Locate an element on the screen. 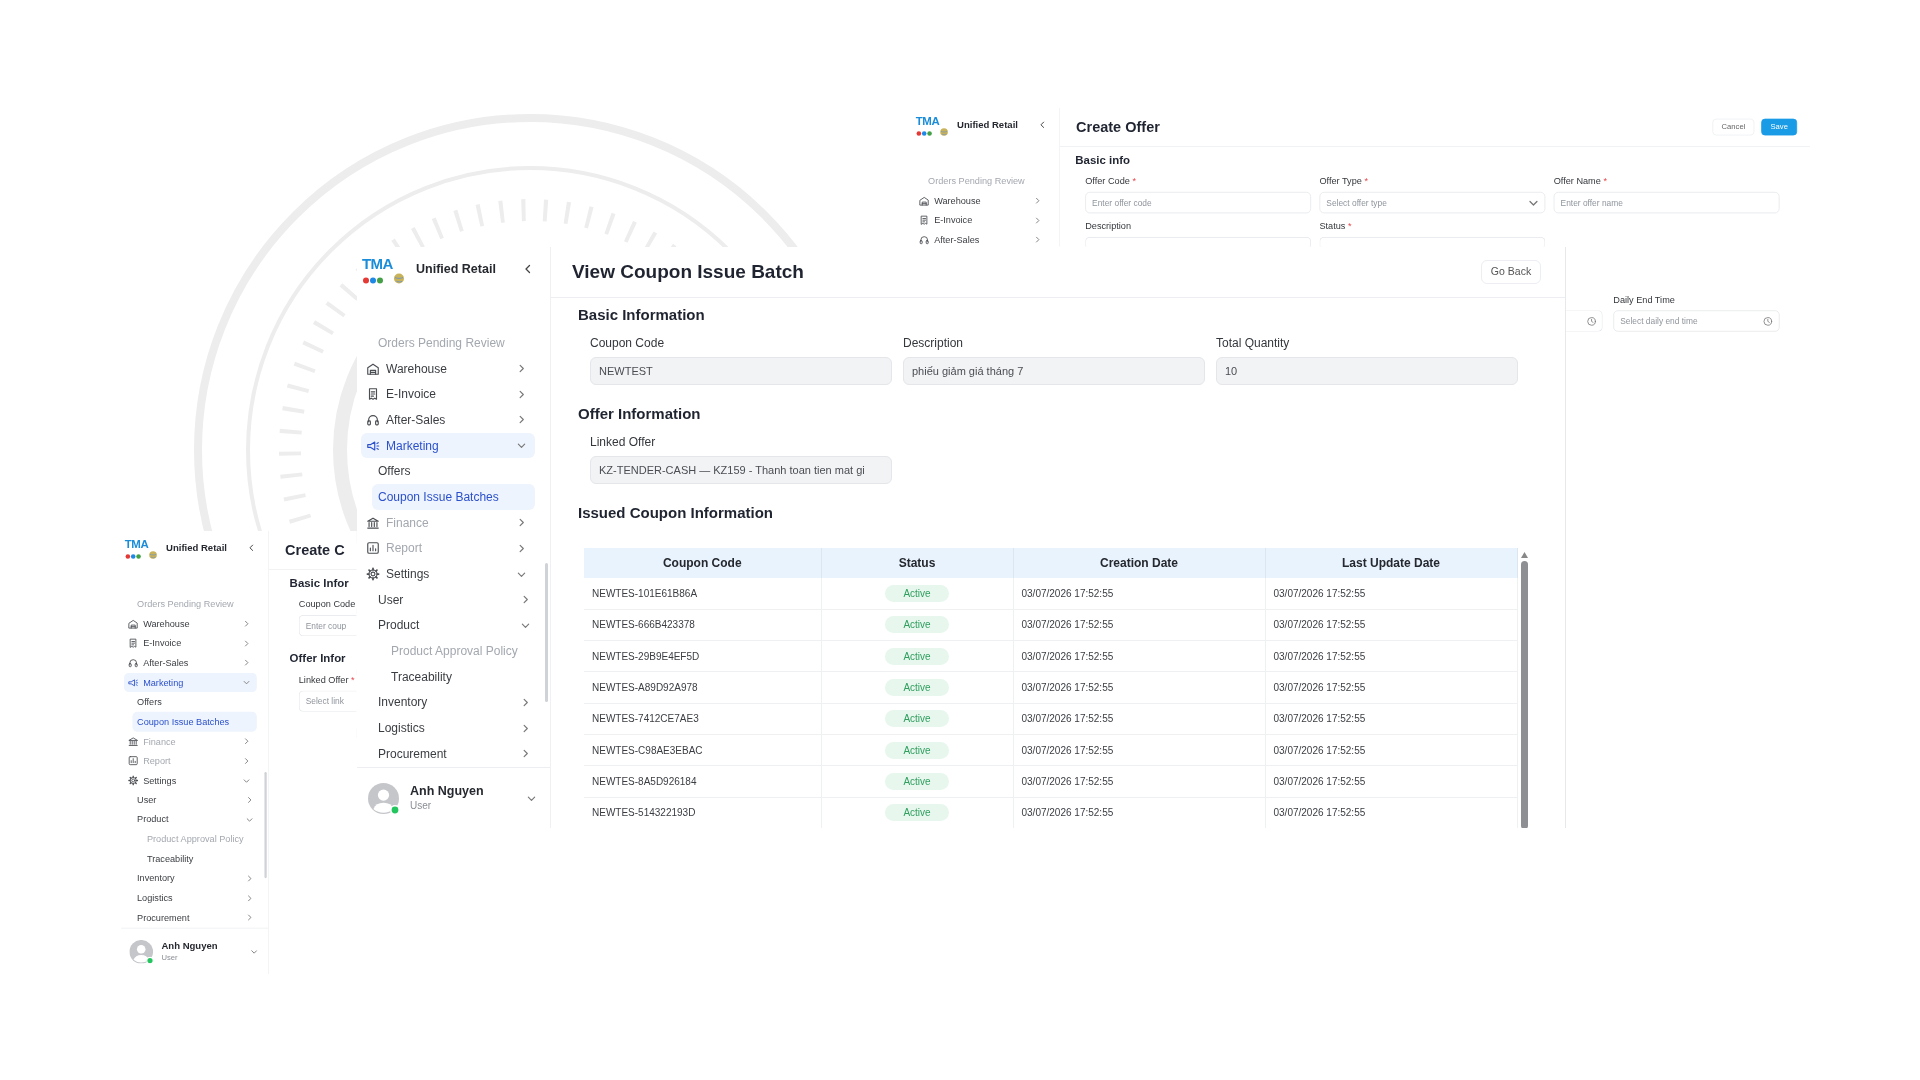 Image resolution: width=1920 pixels, height=1080 pixels. column-header: Last Update Date is located at coordinates (1391, 563).